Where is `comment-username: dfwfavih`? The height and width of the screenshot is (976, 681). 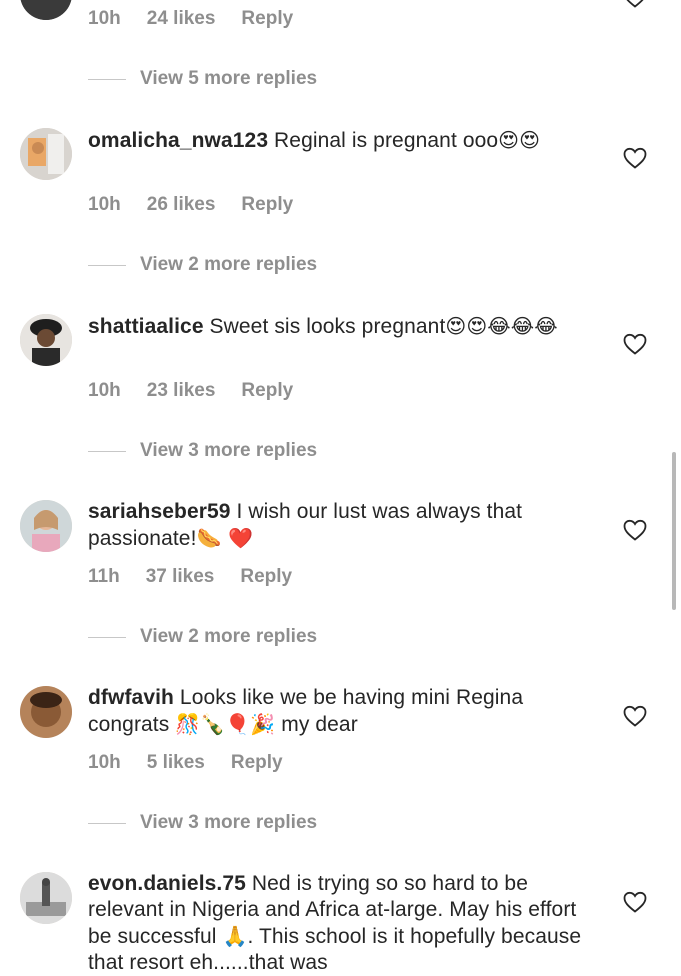 comment-username: dfwfavih is located at coordinates (131, 697).